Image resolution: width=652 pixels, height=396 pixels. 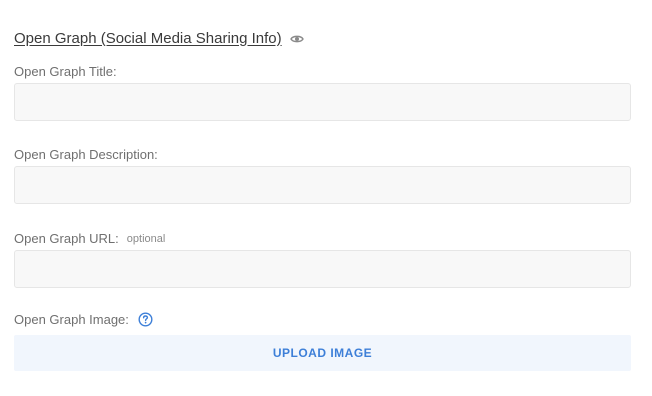 What do you see at coordinates (66, 238) in the screenshot?
I see `og-url-label-text: Open Graph URL:` at bounding box center [66, 238].